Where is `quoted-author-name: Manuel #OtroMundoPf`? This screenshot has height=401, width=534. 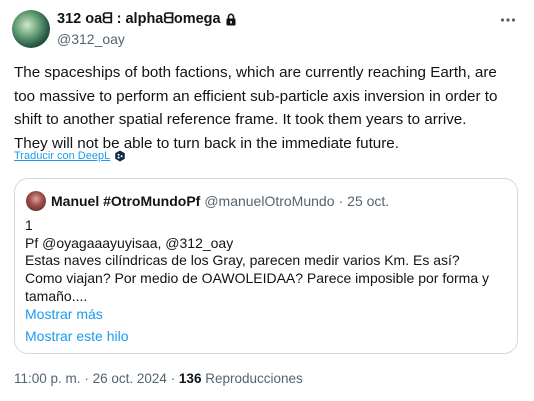 quoted-author-name: Manuel #OtroMundoPf is located at coordinates (126, 201).